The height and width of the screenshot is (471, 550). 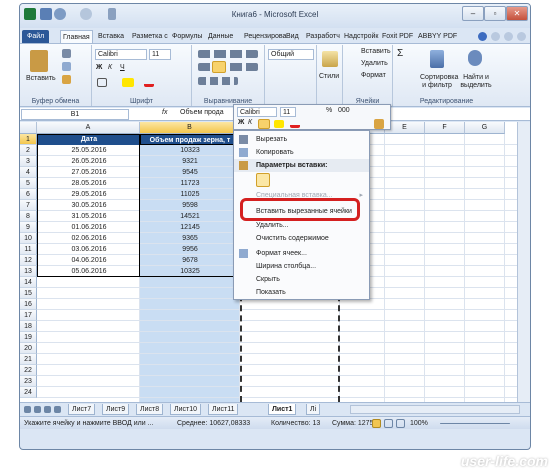 What do you see at coordinates (521, 36) in the screenshot?
I see `close-doc-icon` at bounding box center [521, 36].